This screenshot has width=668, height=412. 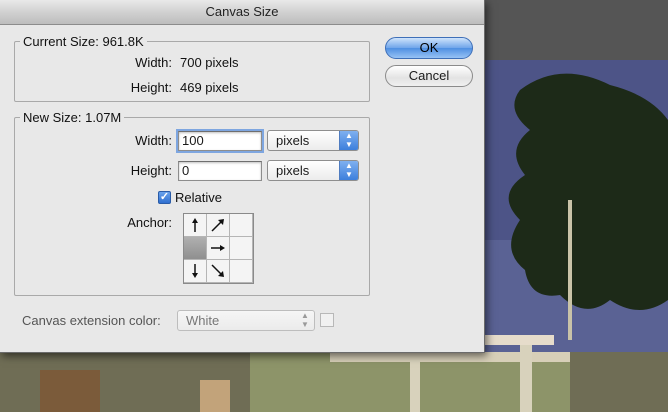 I want to click on arrow-up-right-icon, so click(x=217, y=225).